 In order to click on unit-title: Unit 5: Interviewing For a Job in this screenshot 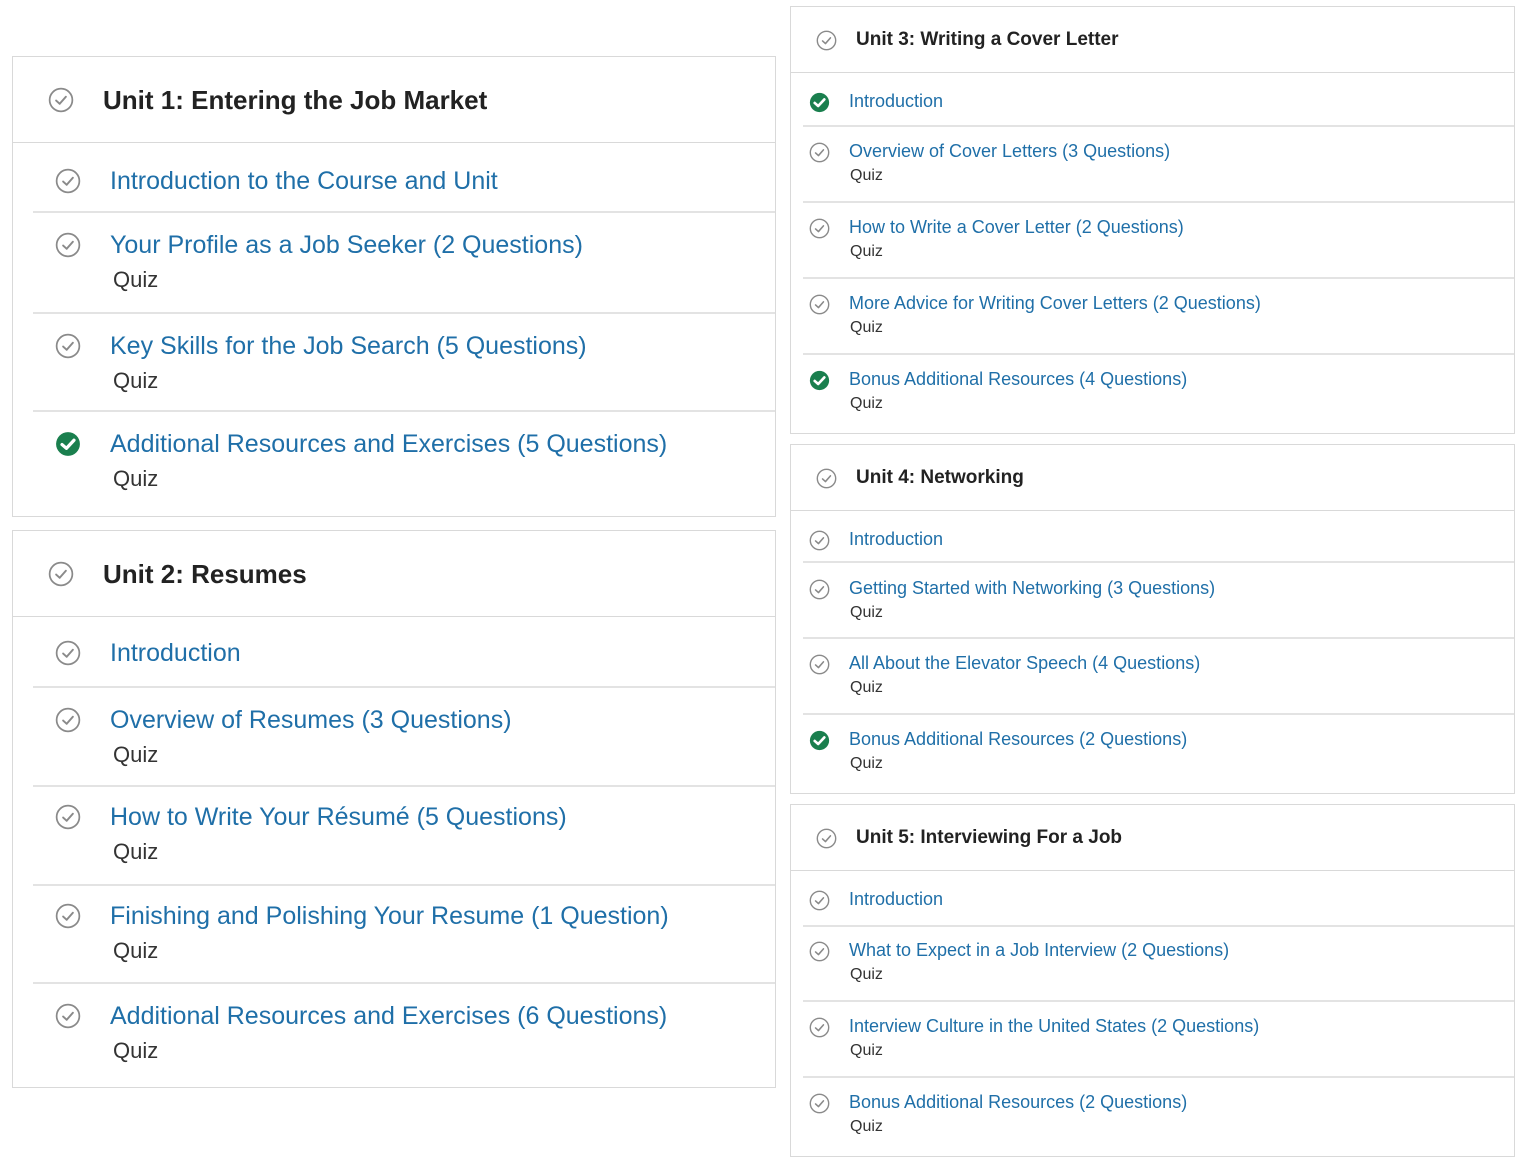, I will do `click(989, 838)`.